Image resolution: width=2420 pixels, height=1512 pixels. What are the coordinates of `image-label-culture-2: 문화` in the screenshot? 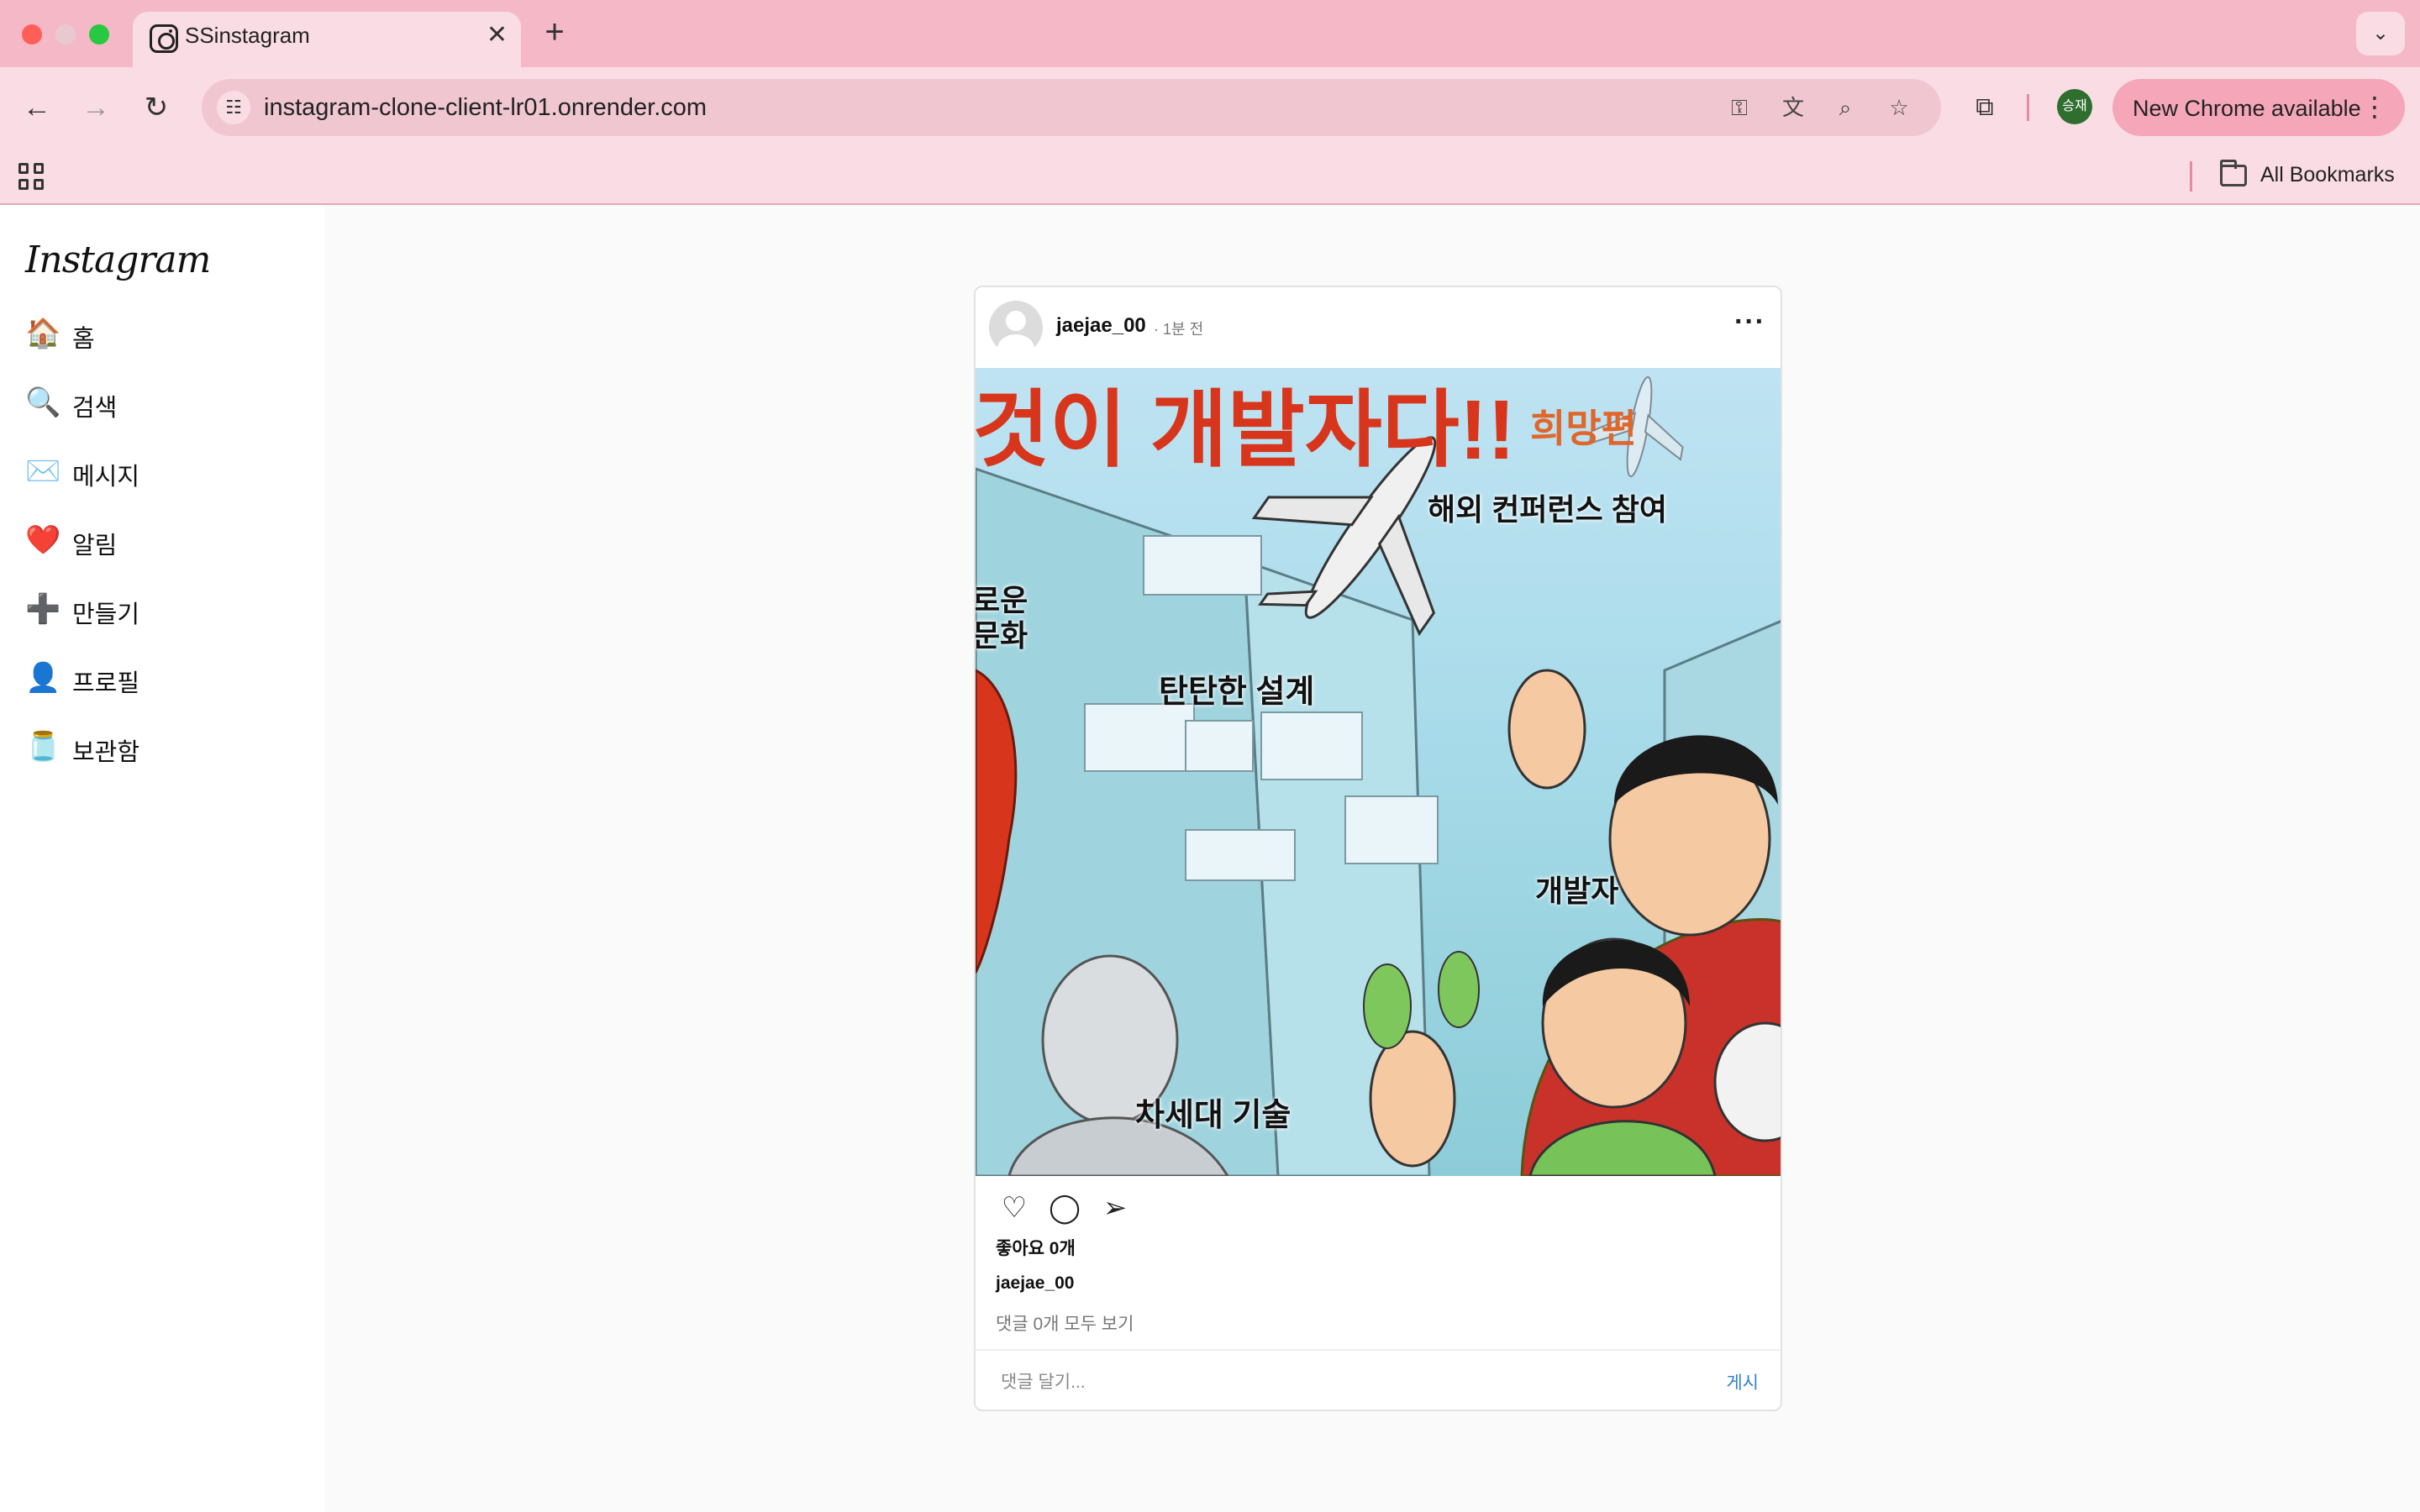 It's located at (1002, 635).